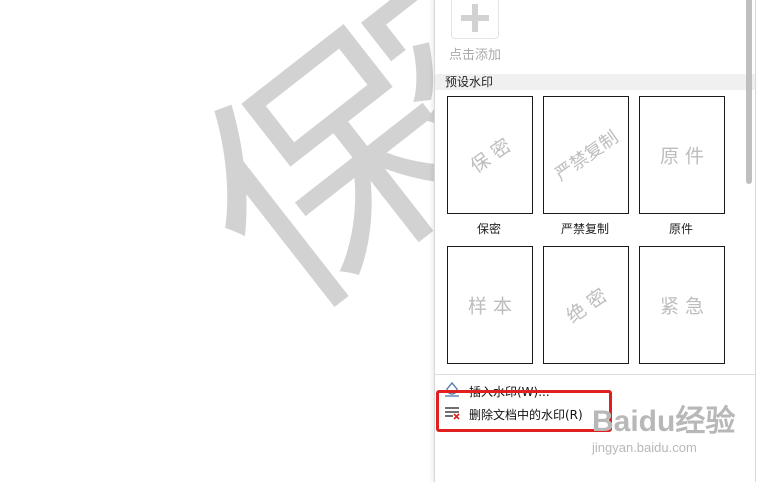  I want to click on preset-preview-text: 样 本, so click(490, 306).